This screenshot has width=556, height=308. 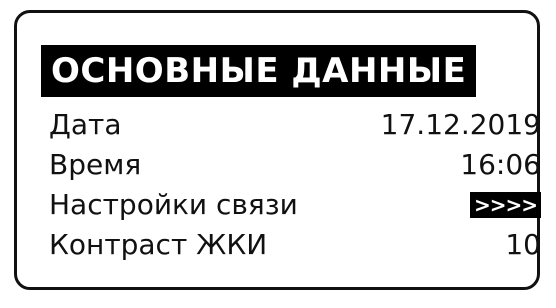 I want to click on menu-item-label: Настройки связи, so click(x=173, y=204).